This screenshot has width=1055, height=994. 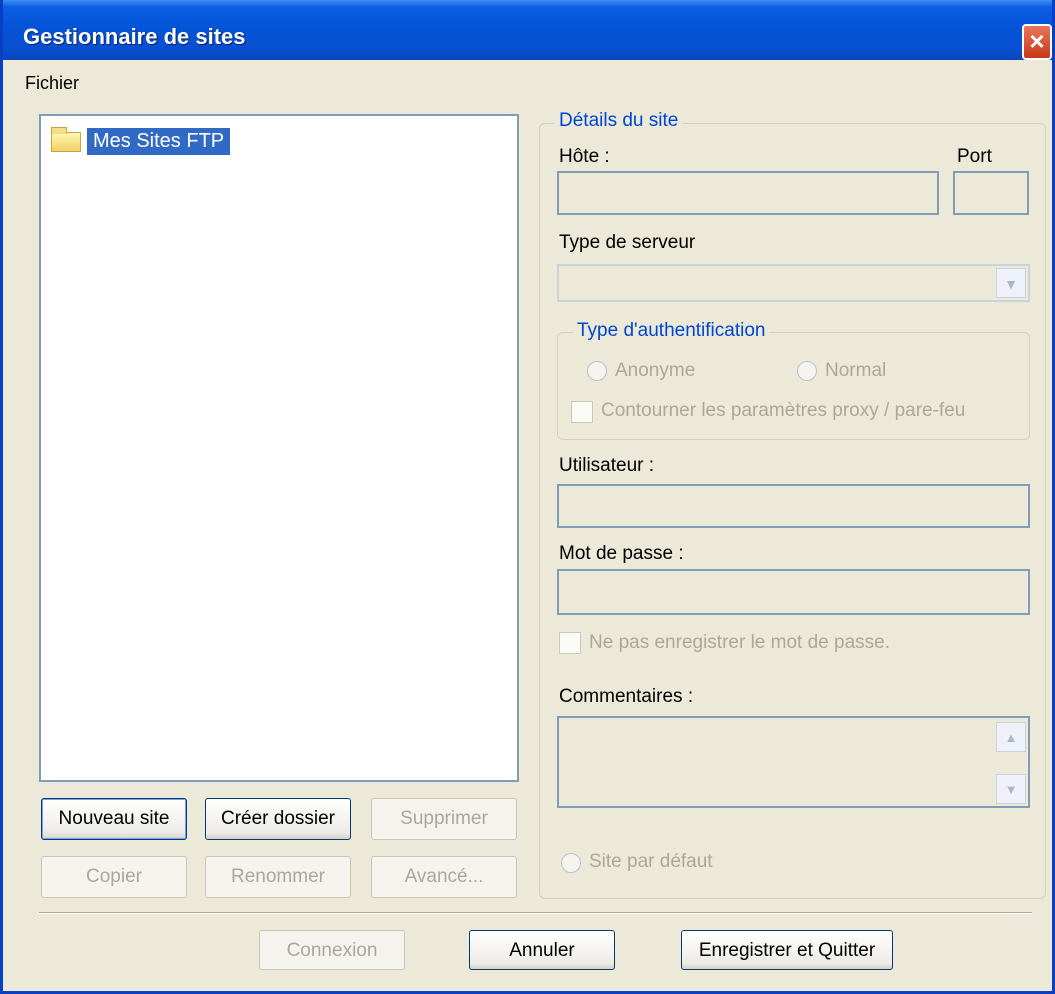 I want to click on connect-button: Connexion, so click(x=332, y=950).